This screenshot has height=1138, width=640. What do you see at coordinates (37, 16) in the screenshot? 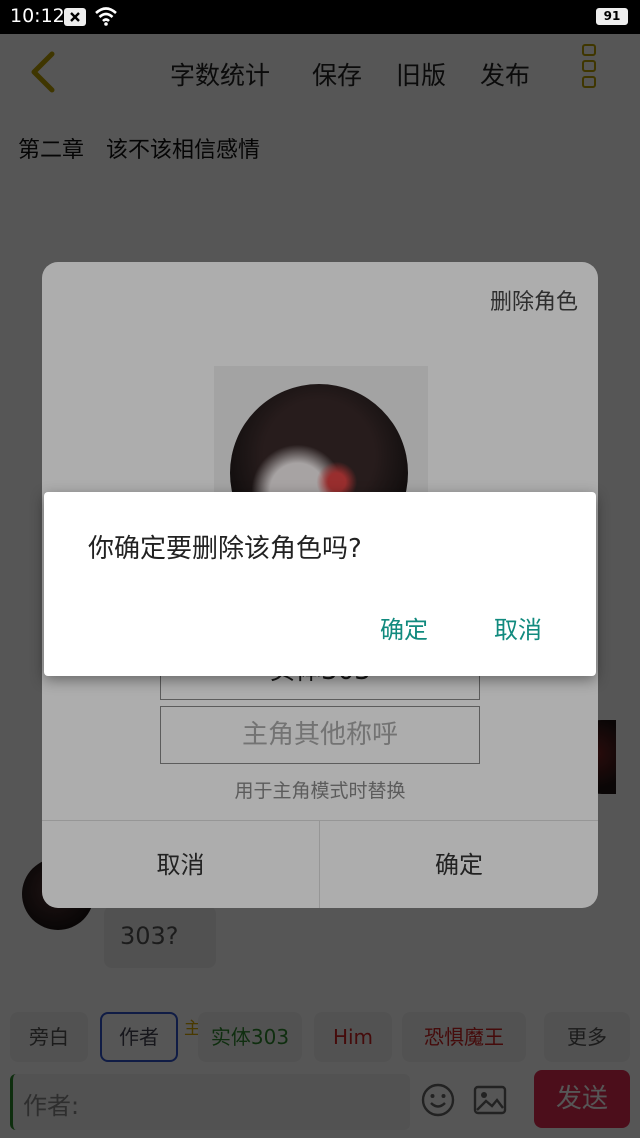
I see `status-time: 10:12` at bounding box center [37, 16].